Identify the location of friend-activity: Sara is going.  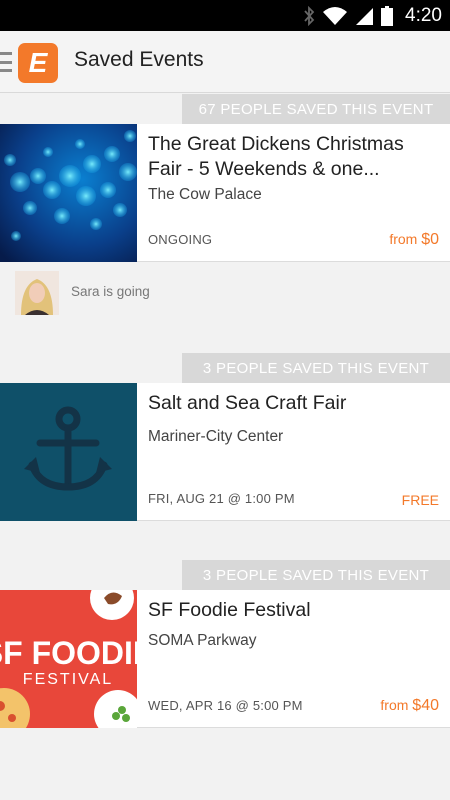
(225, 290).